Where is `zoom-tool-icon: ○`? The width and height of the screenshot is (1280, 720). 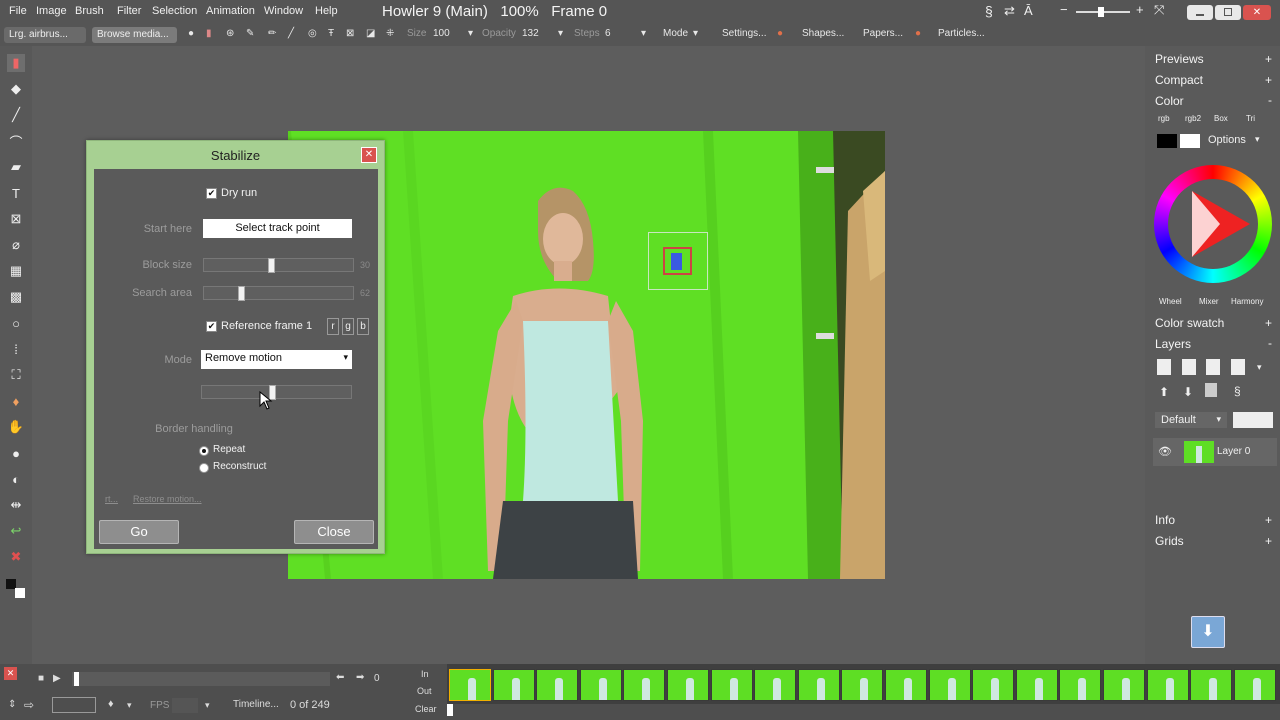
zoom-tool-icon: ○ is located at coordinates (16, 323).